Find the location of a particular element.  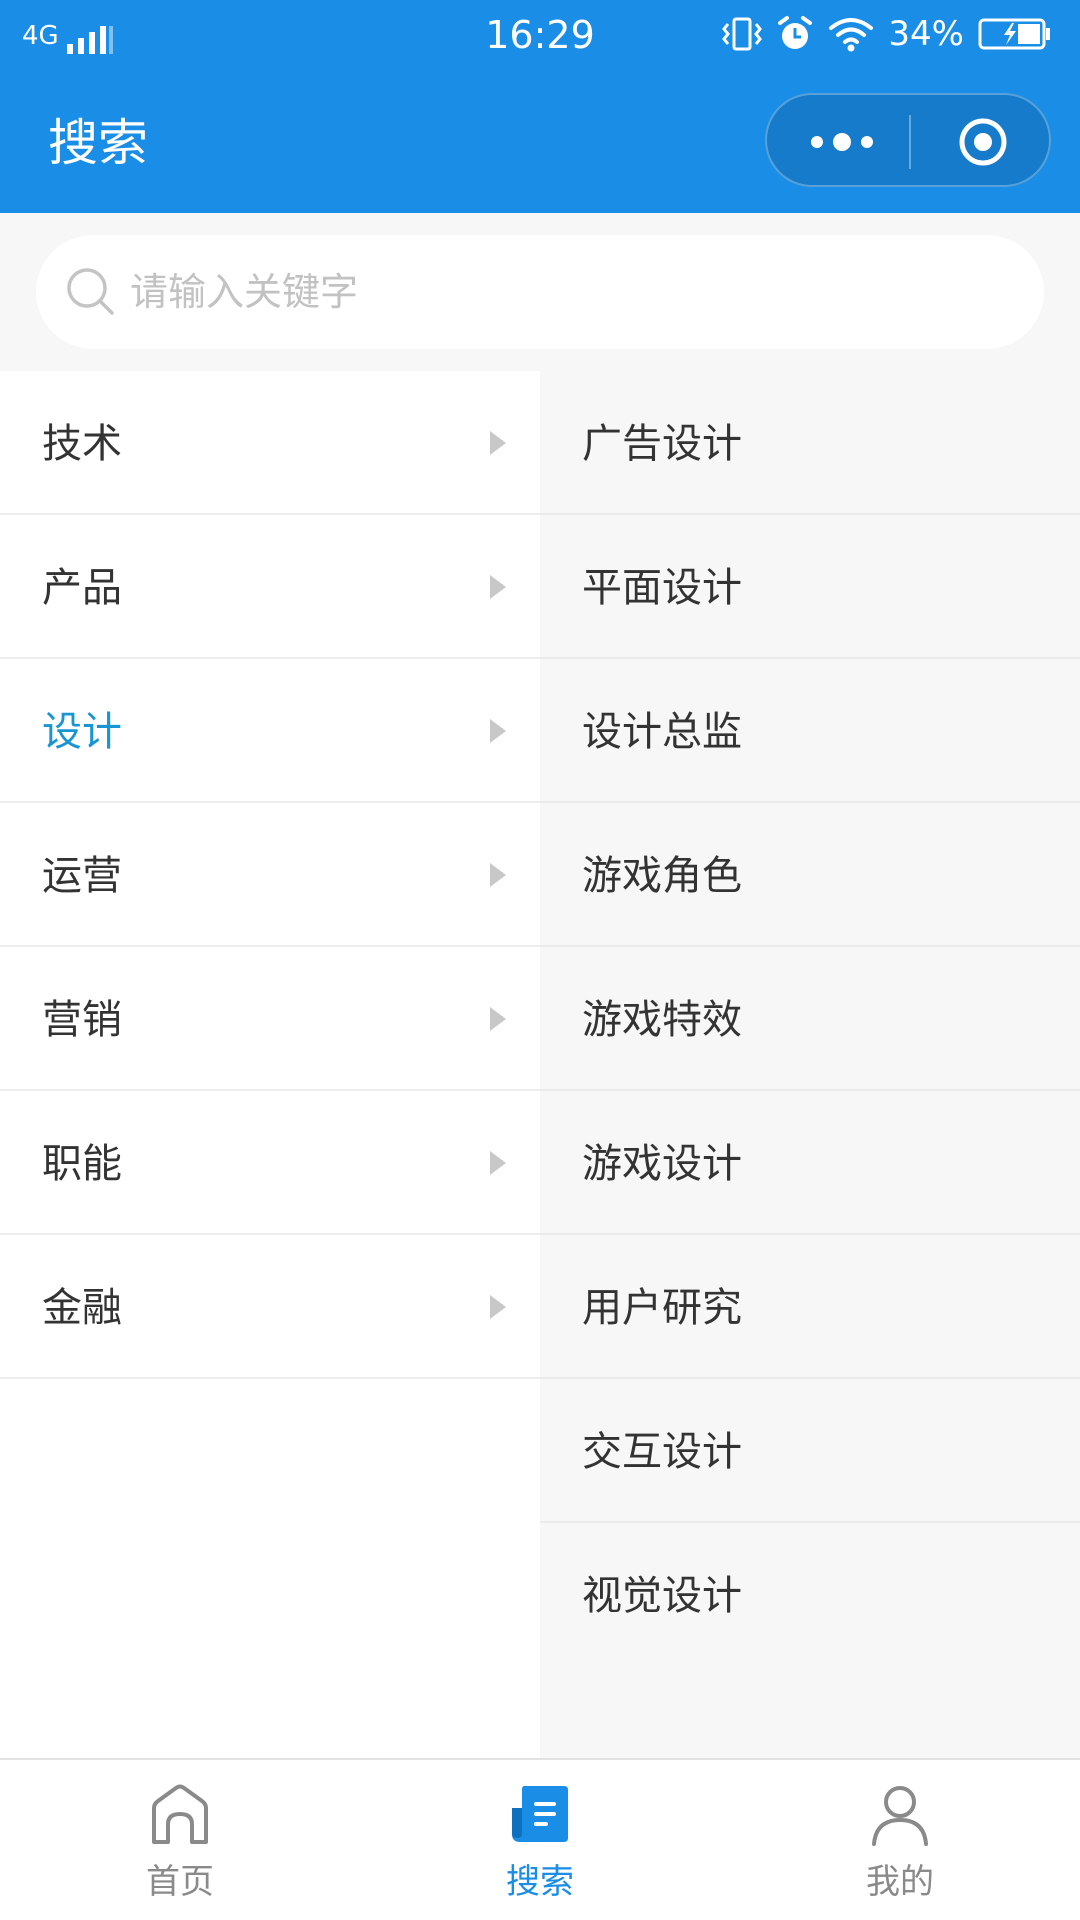

category-label: 职能 is located at coordinates (82, 1164).